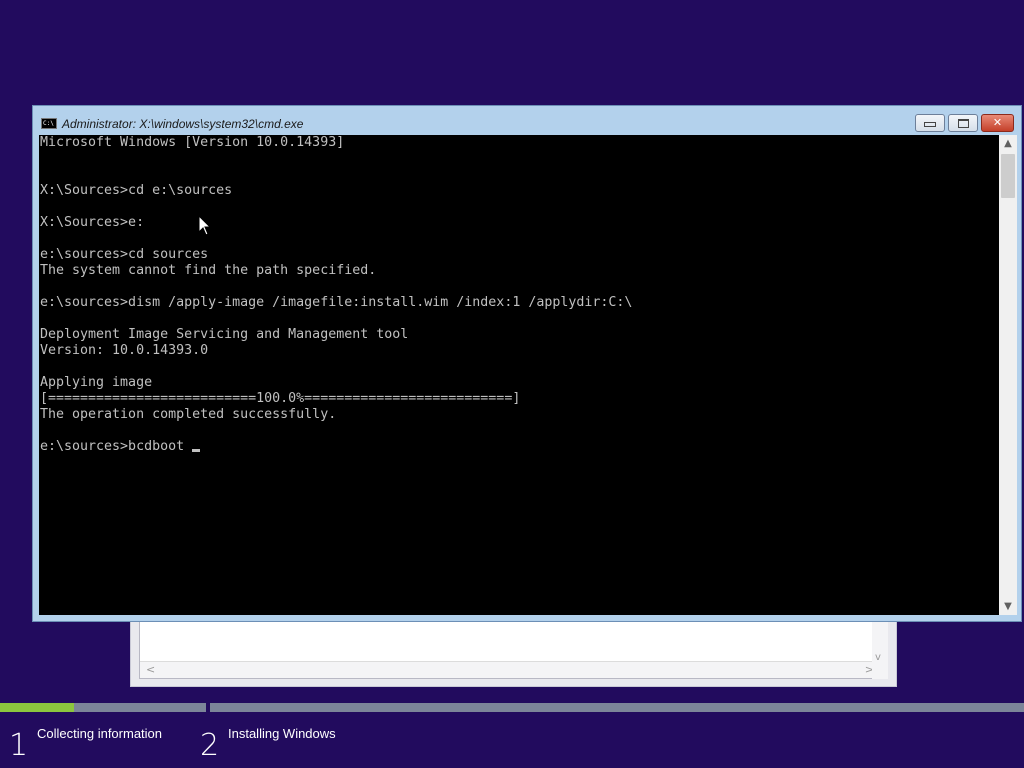  I want to click on step-number-1: 1, so click(19, 745).